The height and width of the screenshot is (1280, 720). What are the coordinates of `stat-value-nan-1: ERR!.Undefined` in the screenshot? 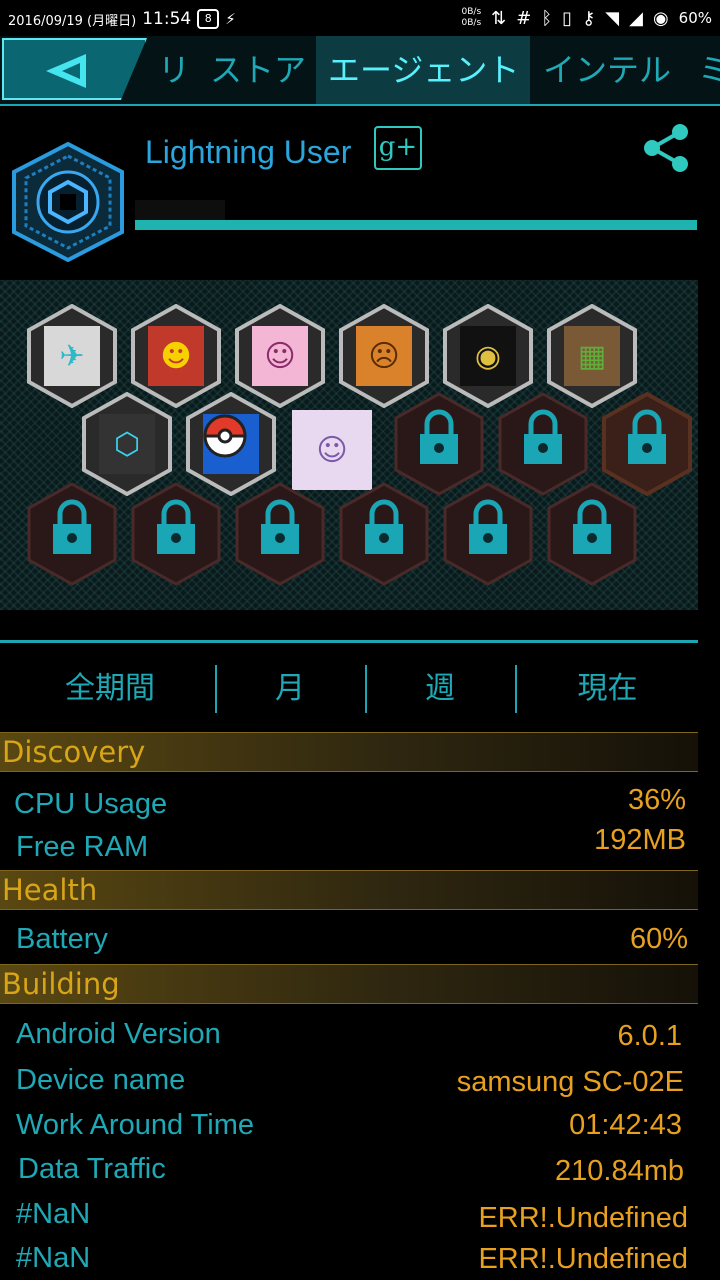 It's located at (583, 1218).